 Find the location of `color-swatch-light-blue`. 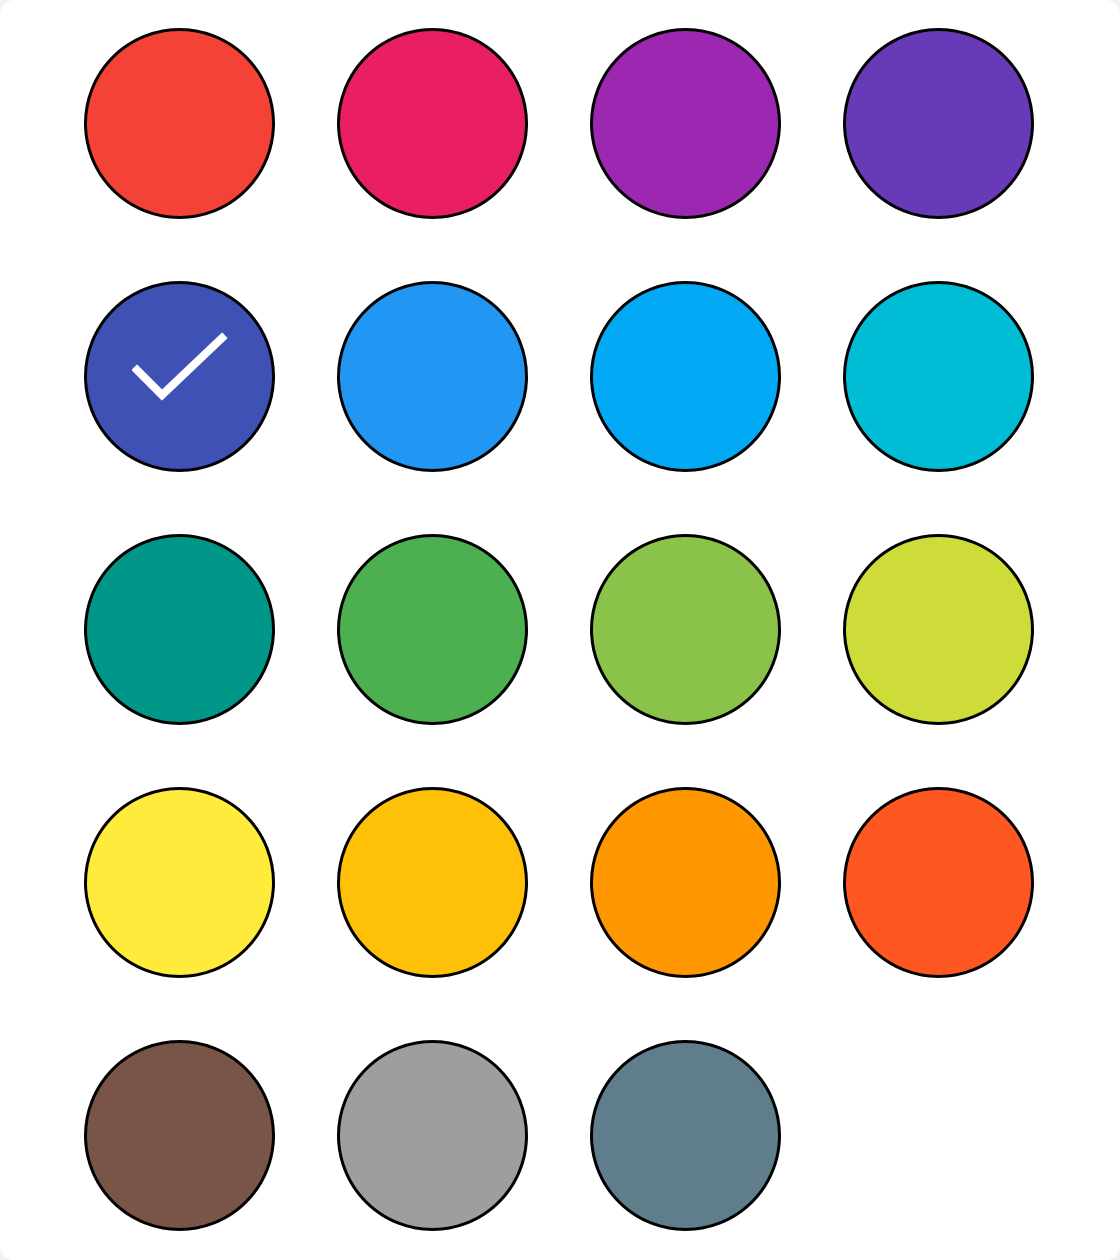

color-swatch-light-blue is located at coordinates (685, 376).